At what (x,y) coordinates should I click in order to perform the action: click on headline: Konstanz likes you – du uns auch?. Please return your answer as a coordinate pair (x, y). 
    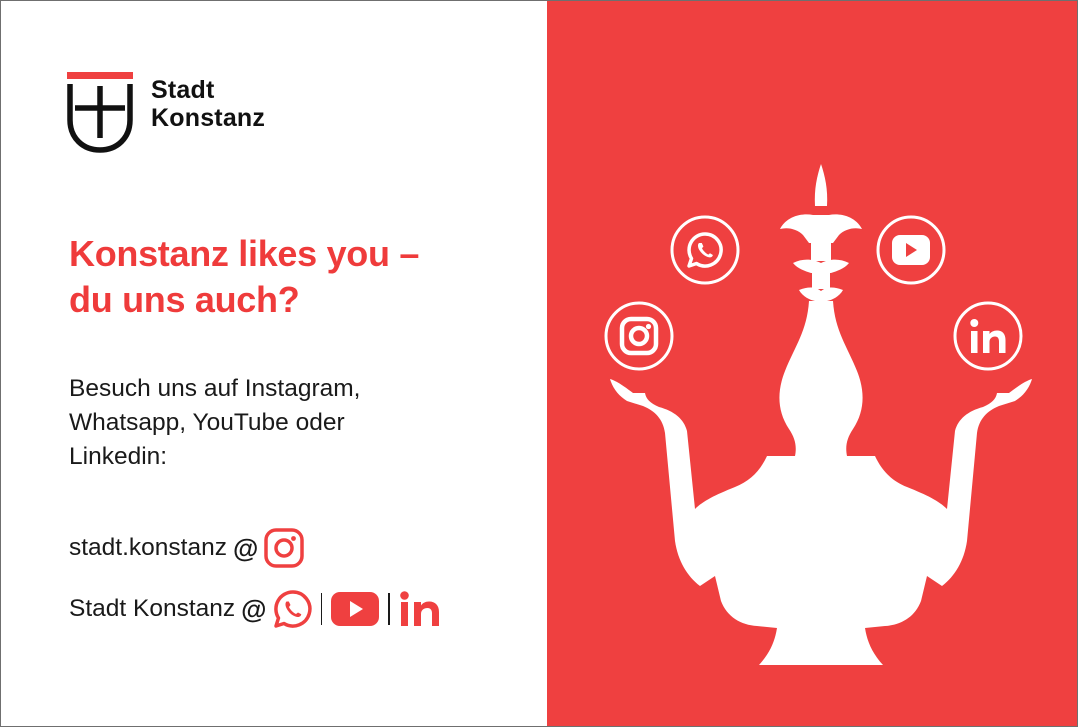
    Looking at the image, I should click on (299, 277).